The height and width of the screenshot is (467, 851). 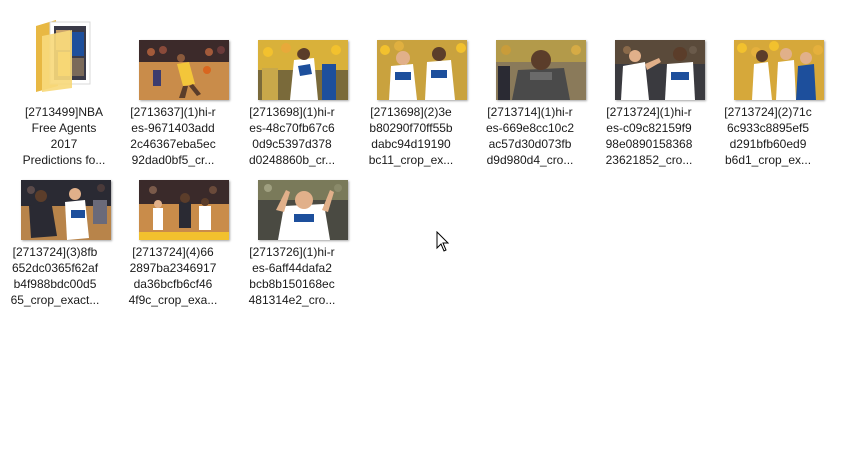 What do you see at coordinates (63, 56) in the screenshot?
I see `folder-icon` at bounding box center [63, 56].